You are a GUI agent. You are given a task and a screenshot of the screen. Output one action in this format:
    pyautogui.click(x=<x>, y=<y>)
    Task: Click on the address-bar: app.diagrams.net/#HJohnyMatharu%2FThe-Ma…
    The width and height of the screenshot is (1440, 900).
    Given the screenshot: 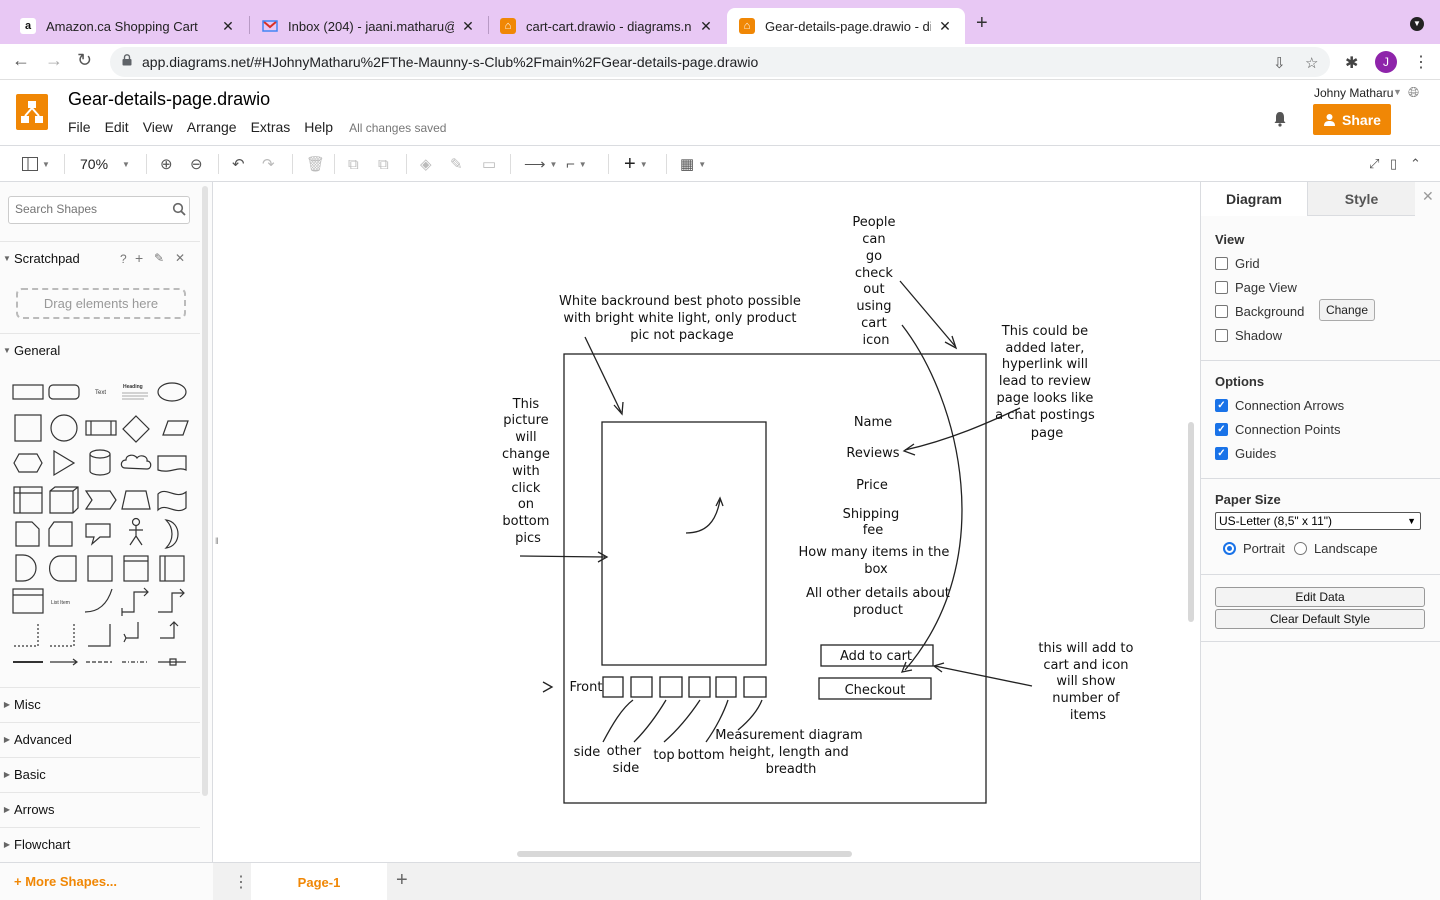 What is the action you would take?
    pyautogui.click(x=720, y=62)
    